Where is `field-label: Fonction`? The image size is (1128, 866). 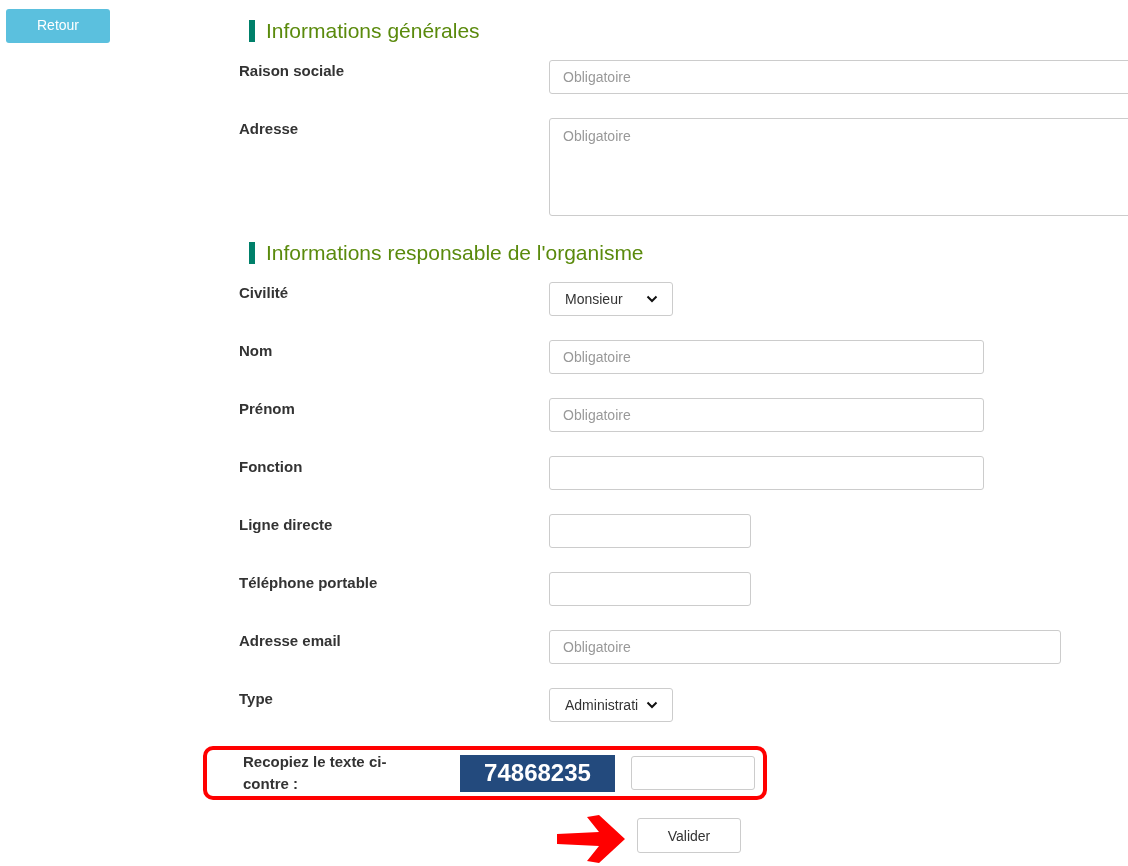 field-label: Fonction is located at coordinates (271, 466).